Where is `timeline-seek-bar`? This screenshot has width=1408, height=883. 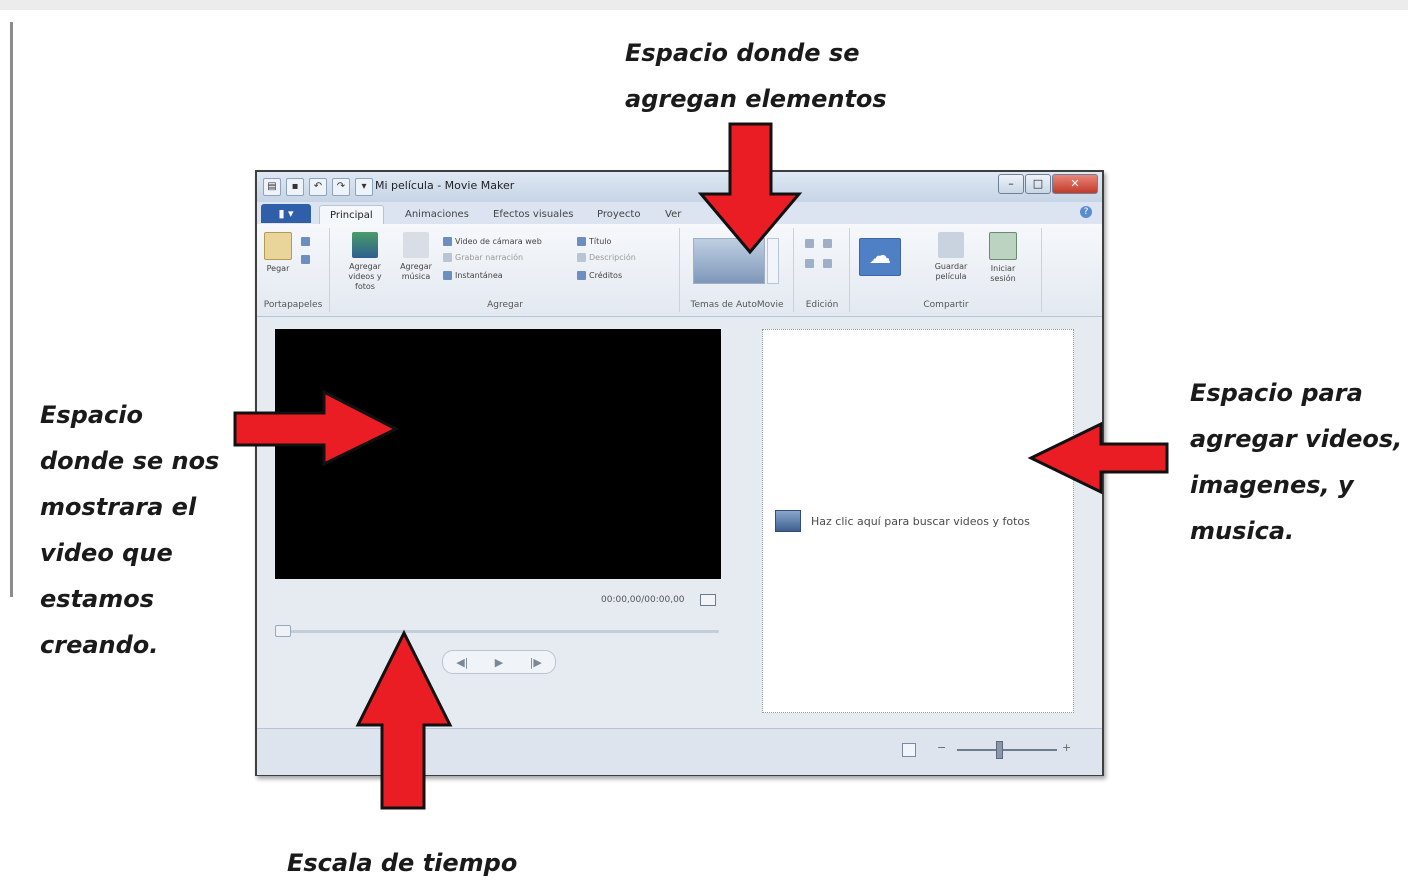
timeline-seek-bar is located at coordinates (497, 631).